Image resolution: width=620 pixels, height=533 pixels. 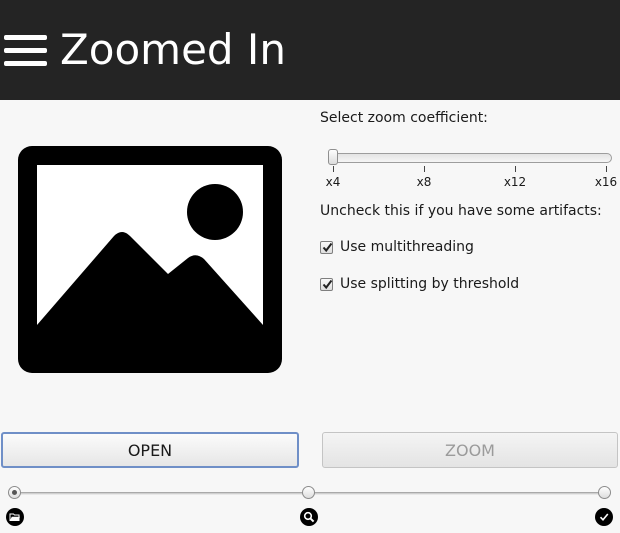 What do you see at coordinates (173, 49) in the screenshot?
I see `app-title: Zoomed In` at bounding box center [173, 49].